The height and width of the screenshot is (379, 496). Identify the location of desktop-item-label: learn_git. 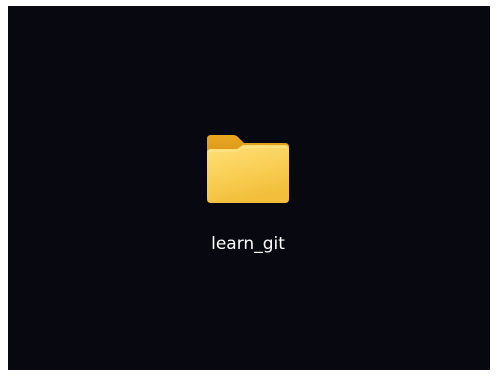
(248, 244).